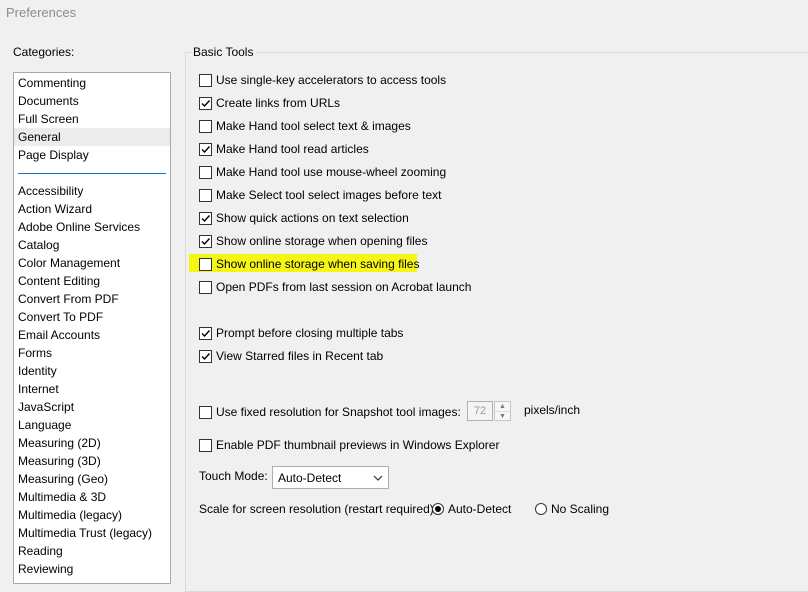 This screenshot has height=592, width=808. What do you see at coordinates (312, 218) in the screenshot?
I see `option-label: Show quick actions on text selection` at bounding box center [312, 218].